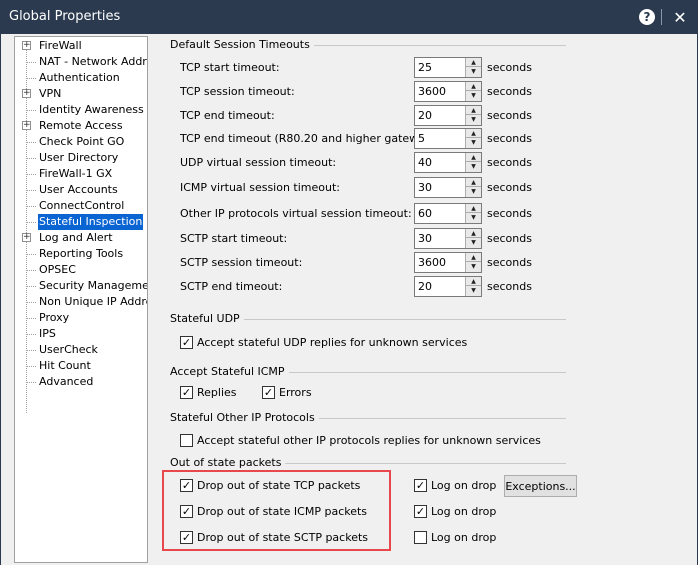  What do you see at coordinates (81, 110) in the screenshot?
I see `tree-item: Identity Awareness` at bounding box center [81, 110].